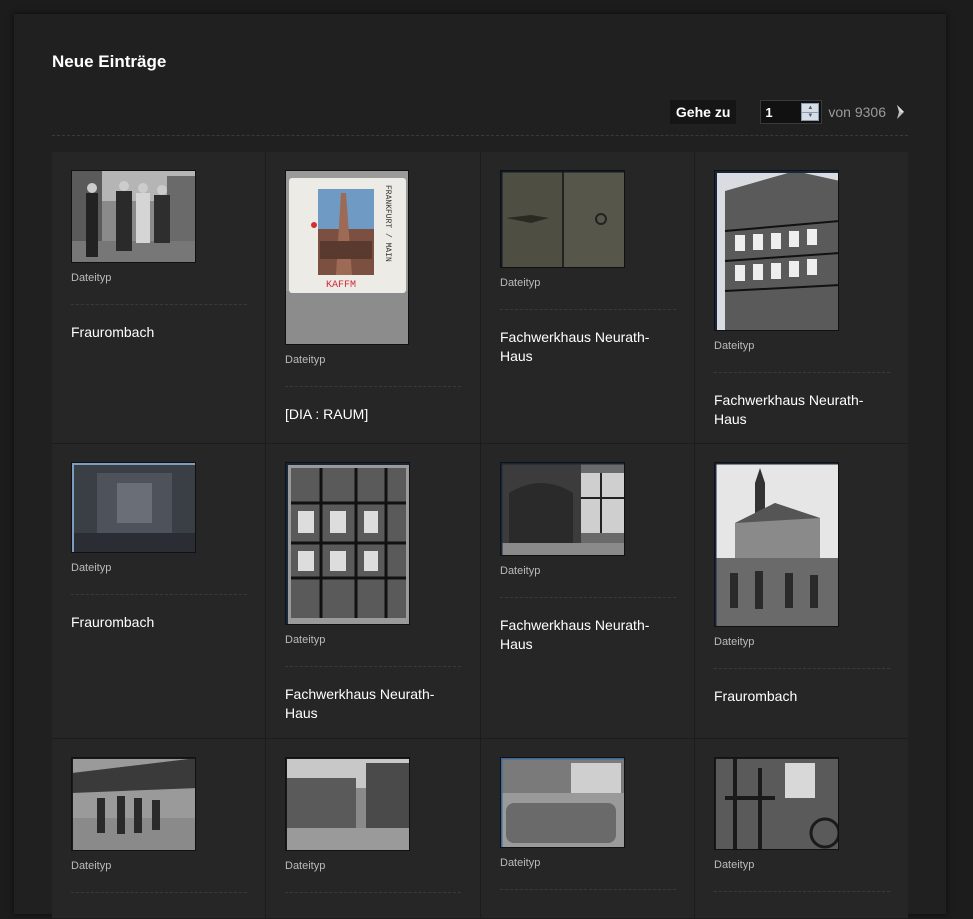 This screenshot has height=919, width=973. What do you see at coordinates (373, 414) in the screenshot?
I see `entry-title: [DIA : RAUM]` at bounding box center [373, 414].